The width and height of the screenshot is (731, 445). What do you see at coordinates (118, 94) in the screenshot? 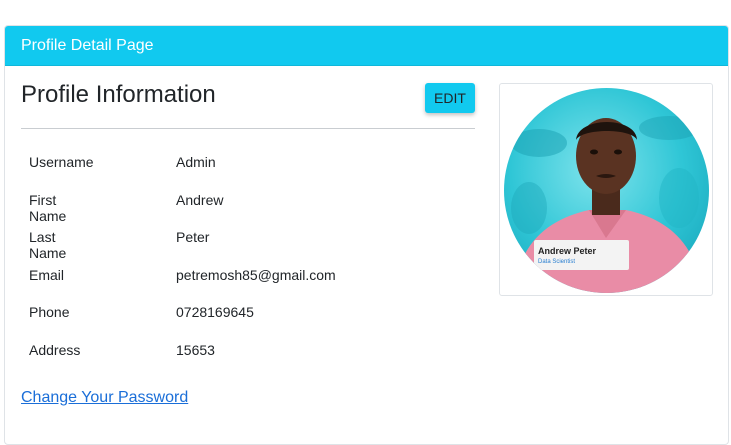
I see `profile-heading: Profile Information` at bounding box center [118, 94].